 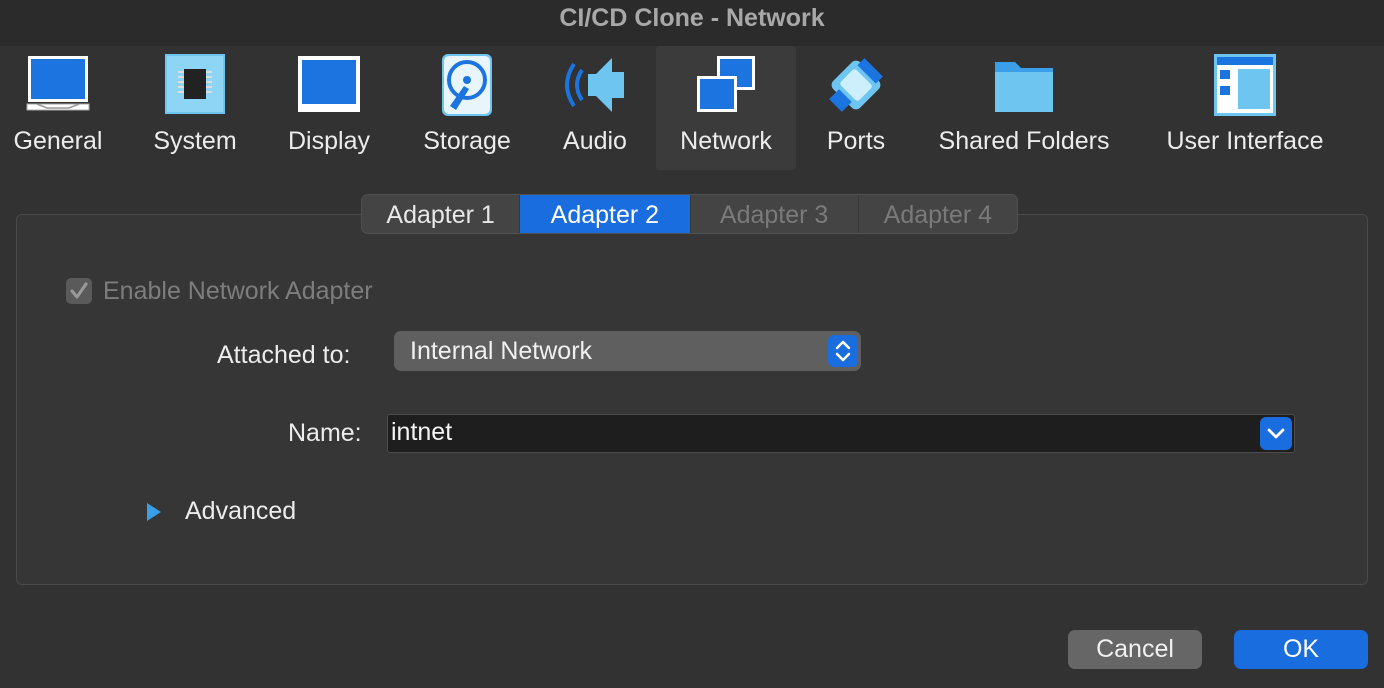 I want to click on cancel-button: Cancel, so click(x=1135, y=649).